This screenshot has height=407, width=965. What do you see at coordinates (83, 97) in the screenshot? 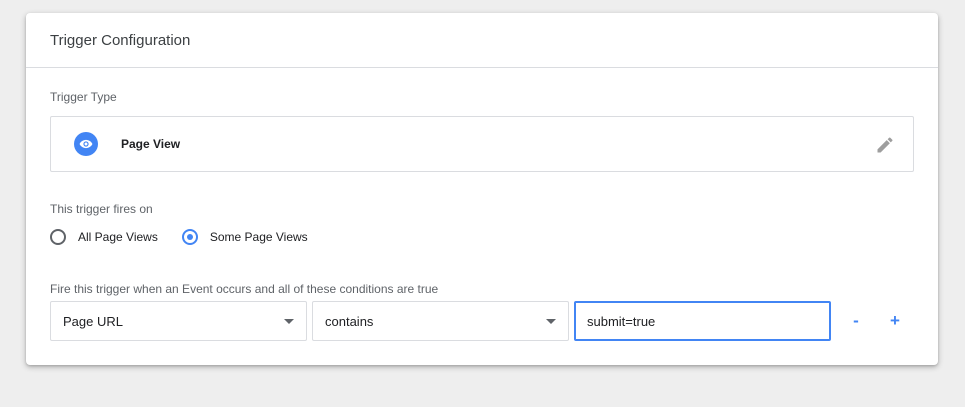
I see `trigger-type-label: Trigger Type` at bounding box center [83, 97].